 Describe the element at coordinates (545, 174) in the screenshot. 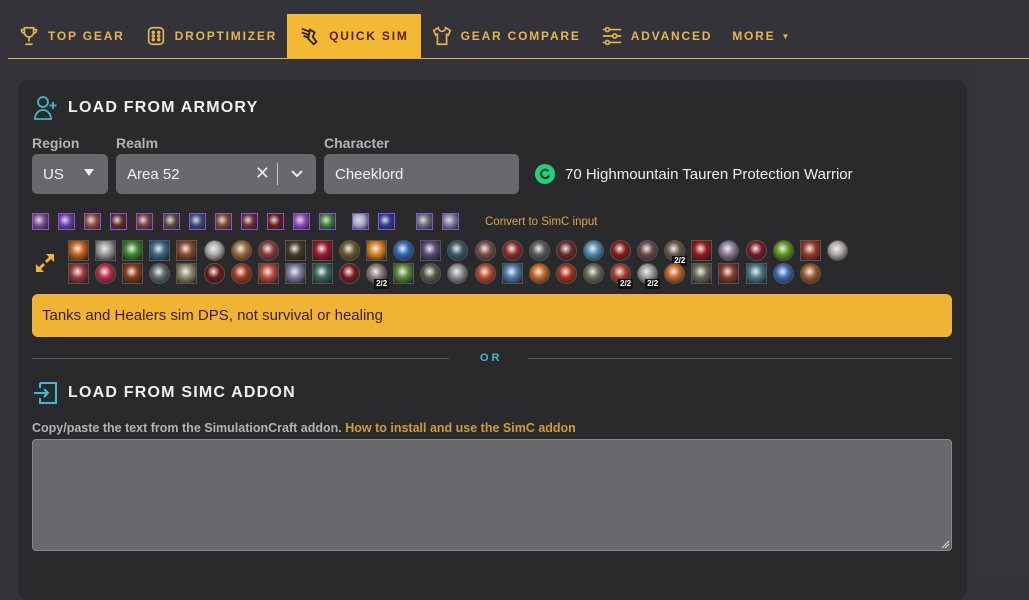

I see `refresh-icon` at that location.